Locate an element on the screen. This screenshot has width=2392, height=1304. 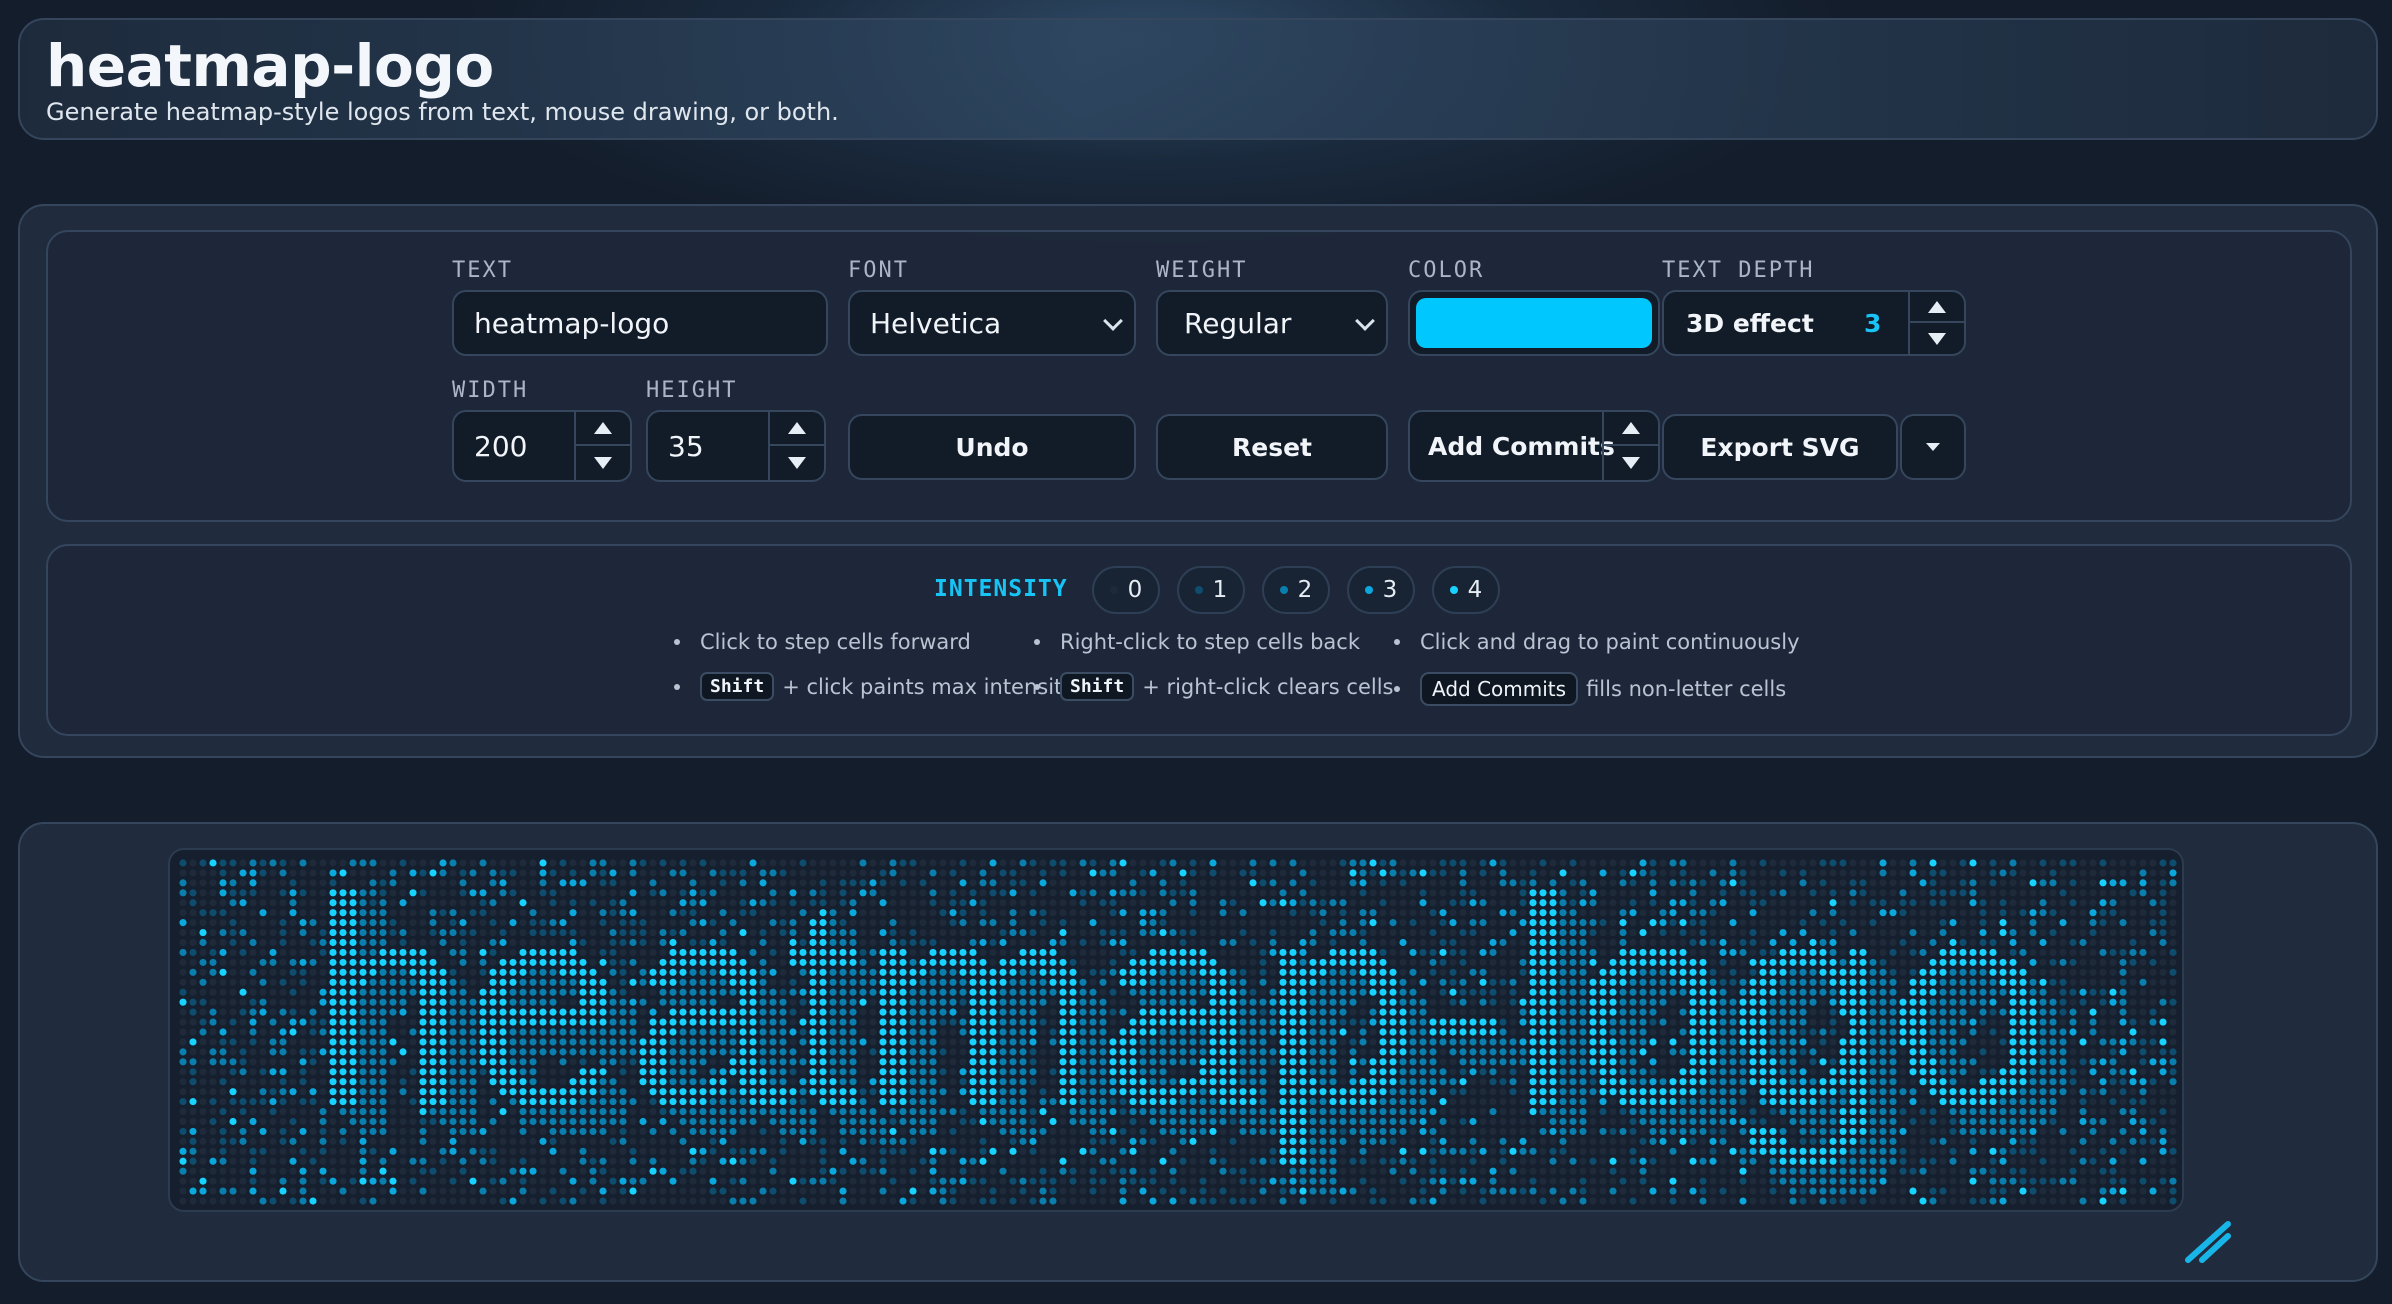
intensity-level-1: 1 is located at coordinates (1211, 590).